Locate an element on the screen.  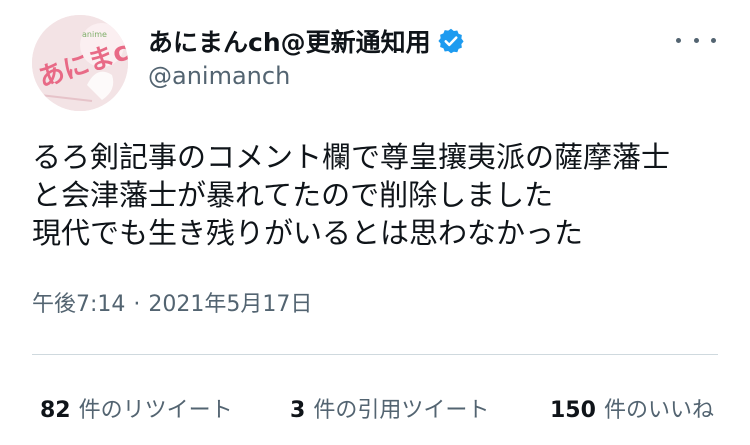
tweet-line: 現代でも生き残りがいるとは思わなかった is located at coordinates (308, 233).